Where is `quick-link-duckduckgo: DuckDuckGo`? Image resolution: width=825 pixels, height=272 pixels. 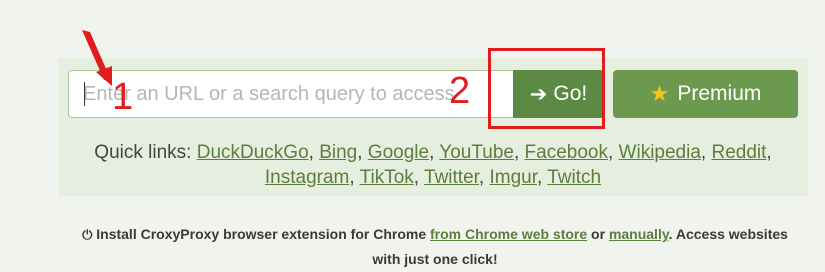
quick-link-duckduckgo: DuckDuckGo is located at coordinates (253, 152).